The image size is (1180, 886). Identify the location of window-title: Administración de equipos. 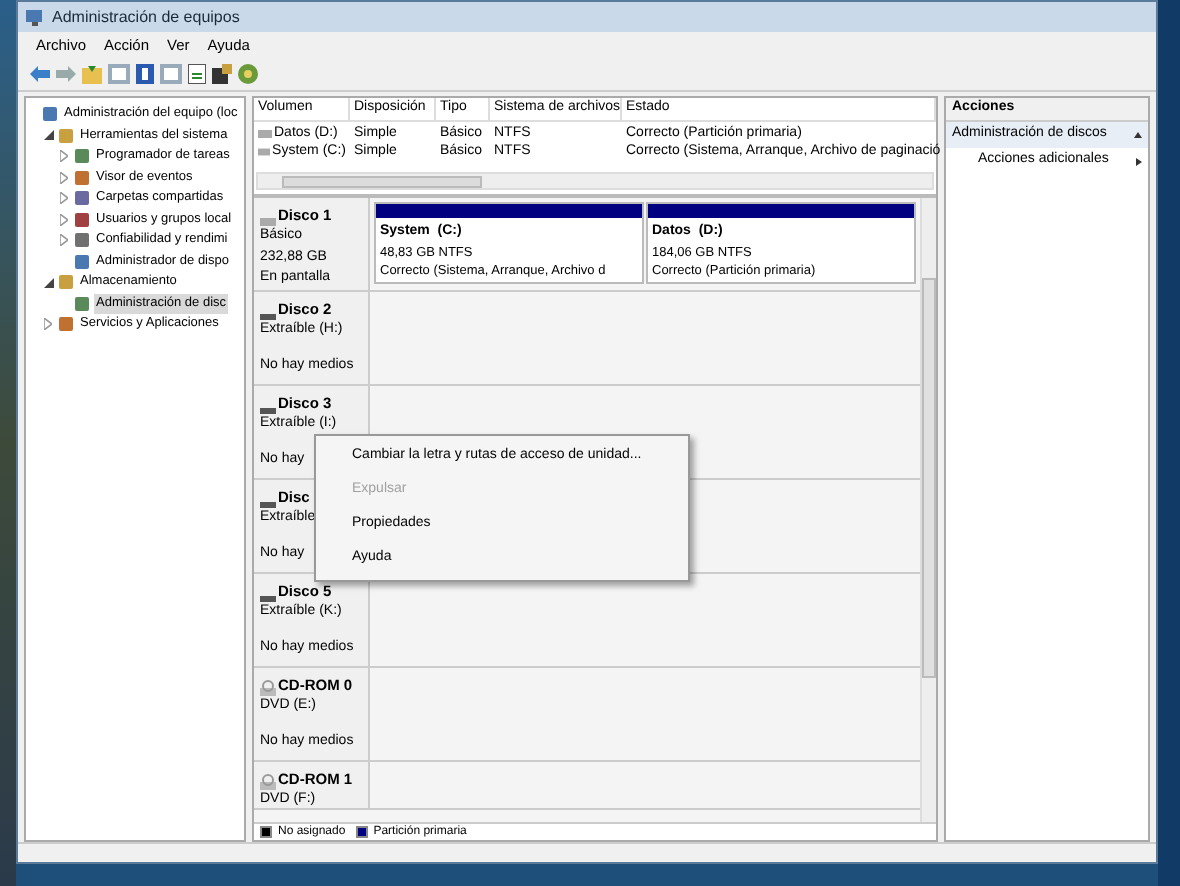
(146, 17).